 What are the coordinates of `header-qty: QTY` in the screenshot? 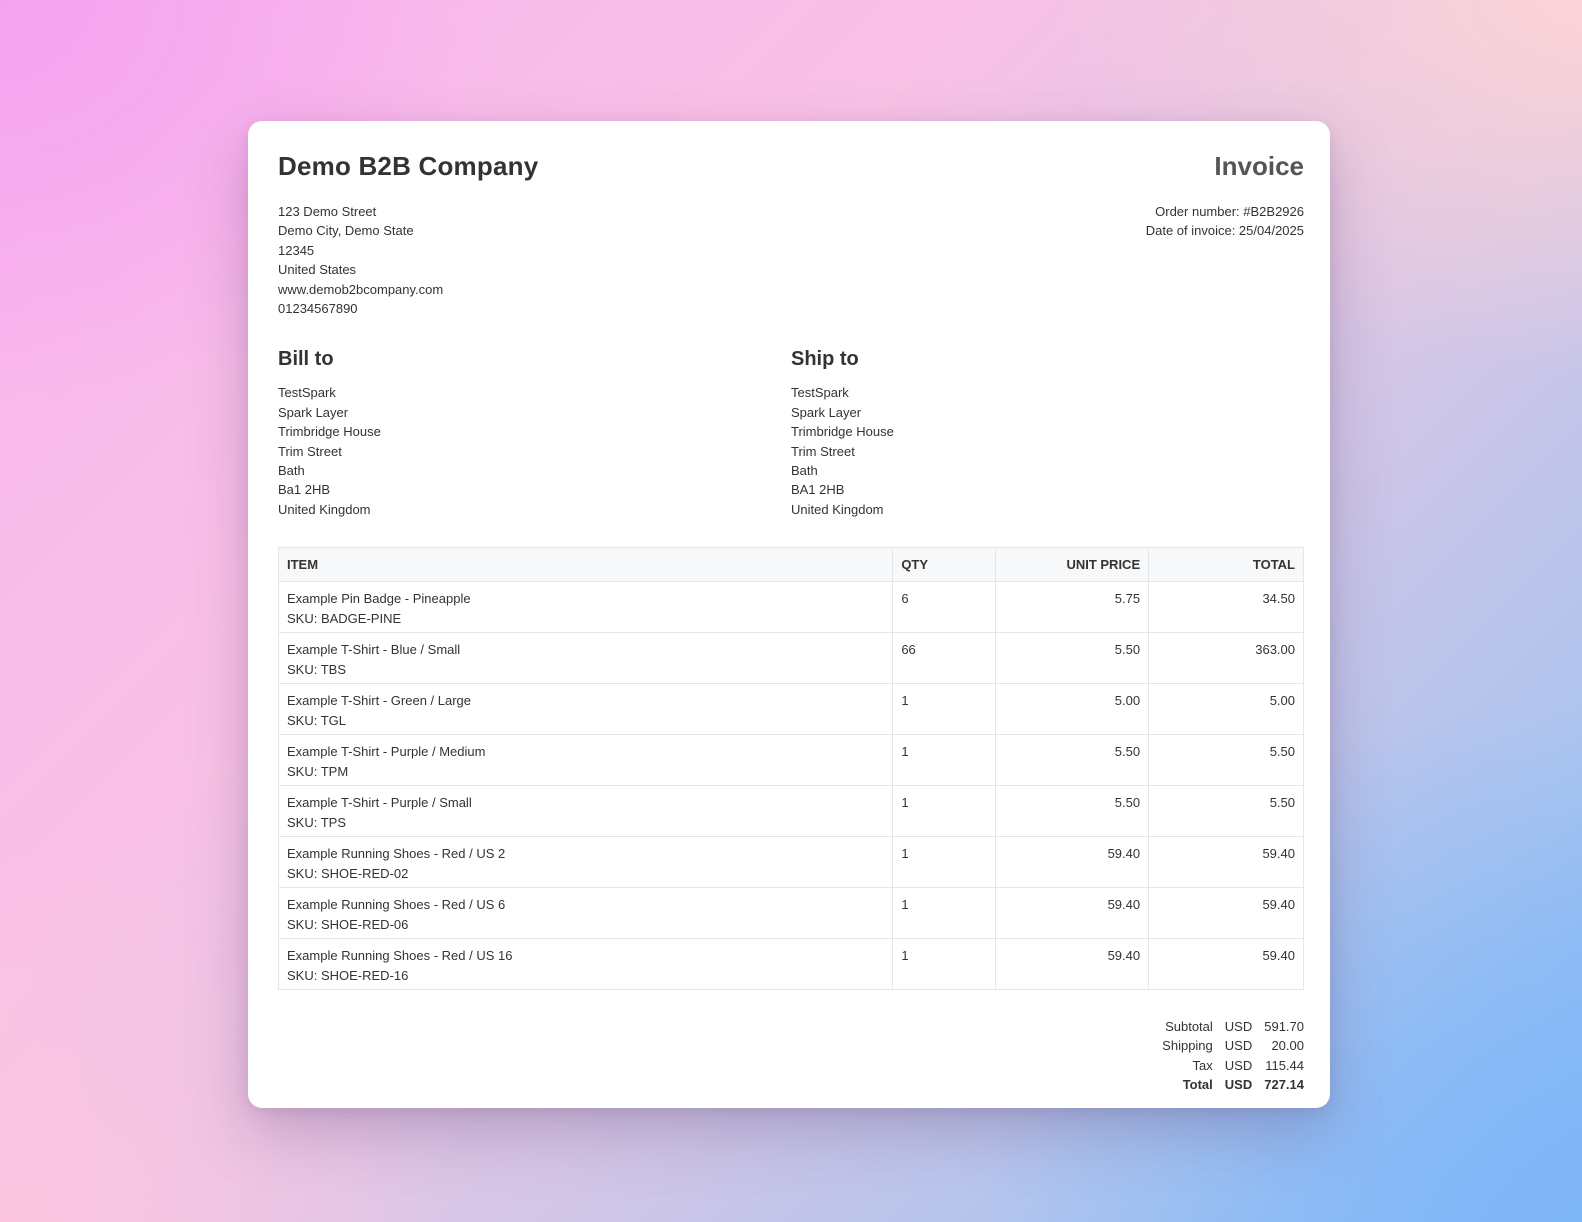 It's located at (944, 565).